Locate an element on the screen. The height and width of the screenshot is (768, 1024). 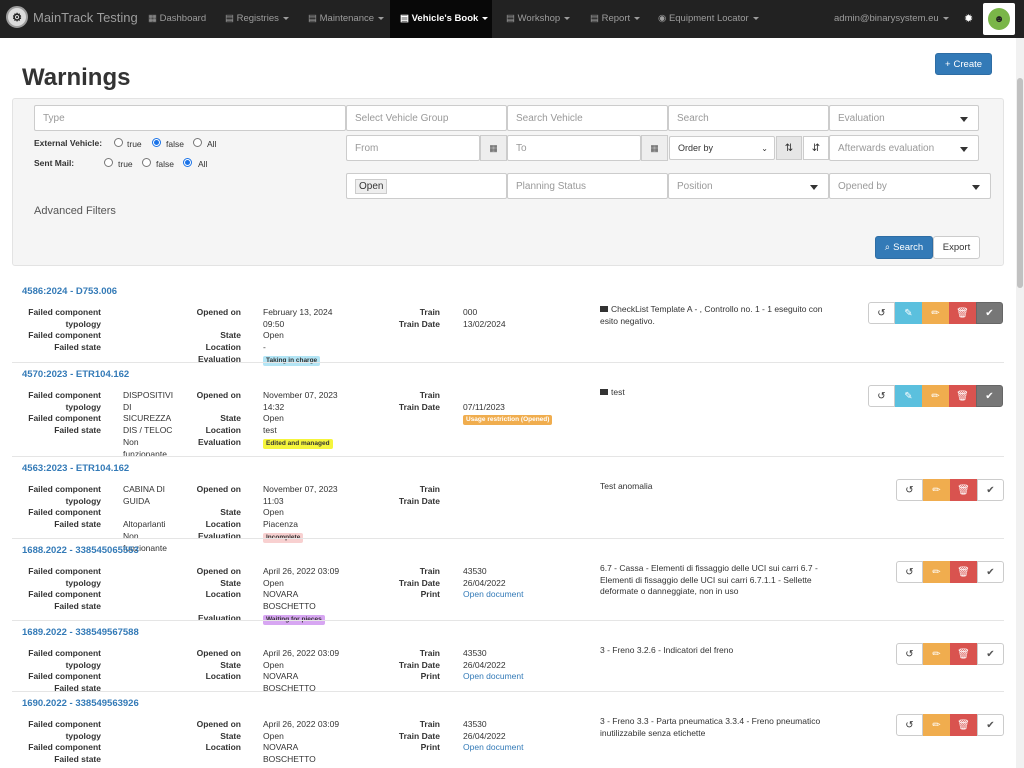
scrollbar-thumb is located at coordinates (1020, 183).